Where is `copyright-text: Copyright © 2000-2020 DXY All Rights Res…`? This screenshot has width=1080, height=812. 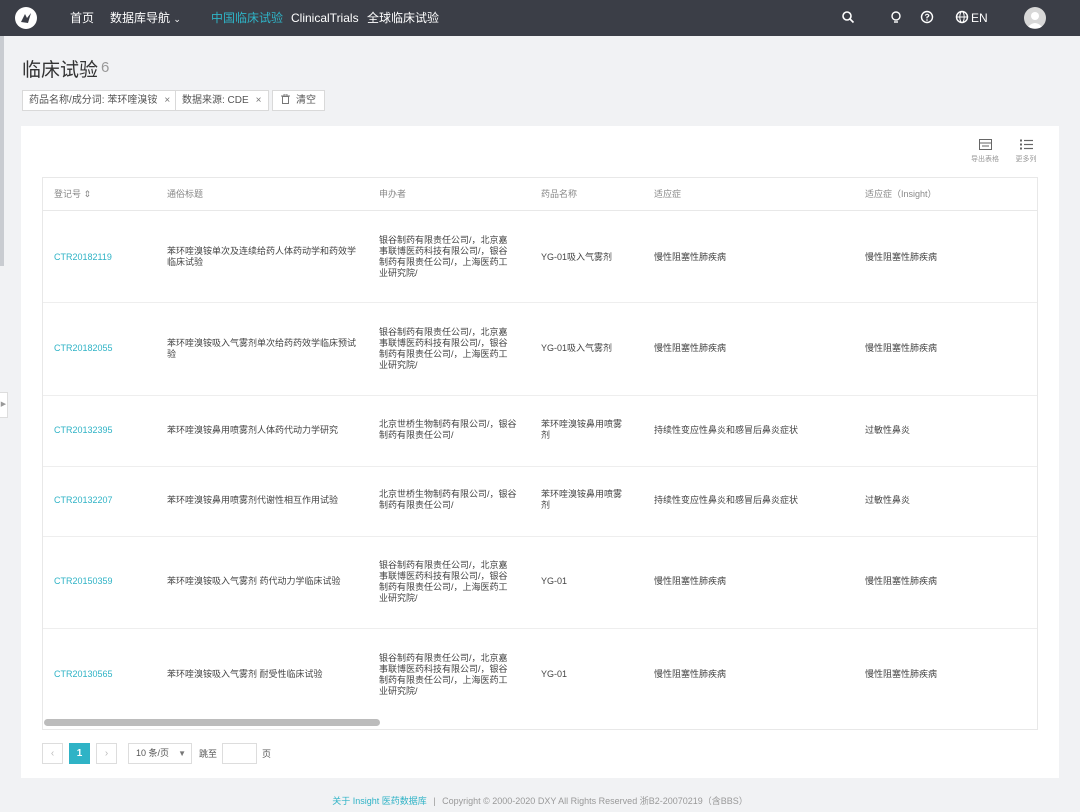
copyright-text: Copyright © 2000-2020 DXY All Rights Res… is located at coordinates (595, 801).